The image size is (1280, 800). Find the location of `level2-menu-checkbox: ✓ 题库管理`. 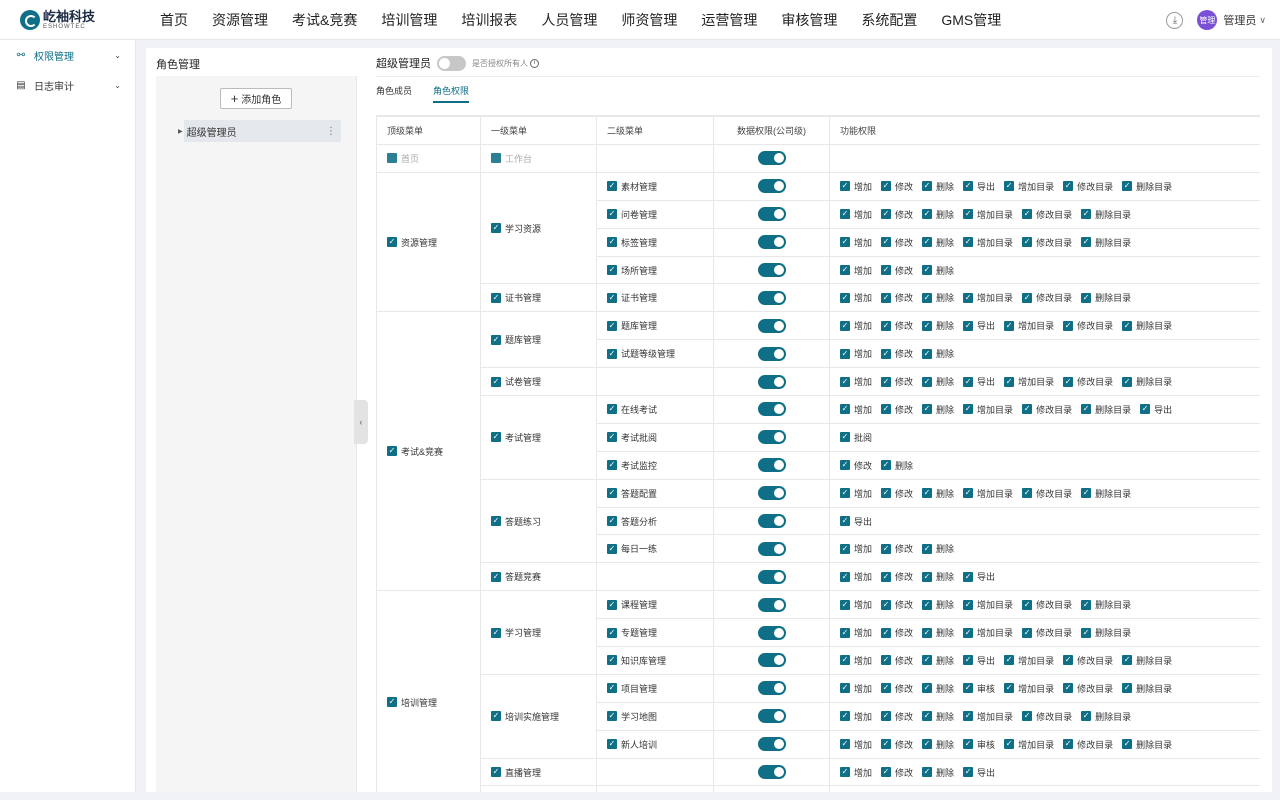

level2-menu-checkbox: ✓ 题库管理 is located at coordinates (632, 325).